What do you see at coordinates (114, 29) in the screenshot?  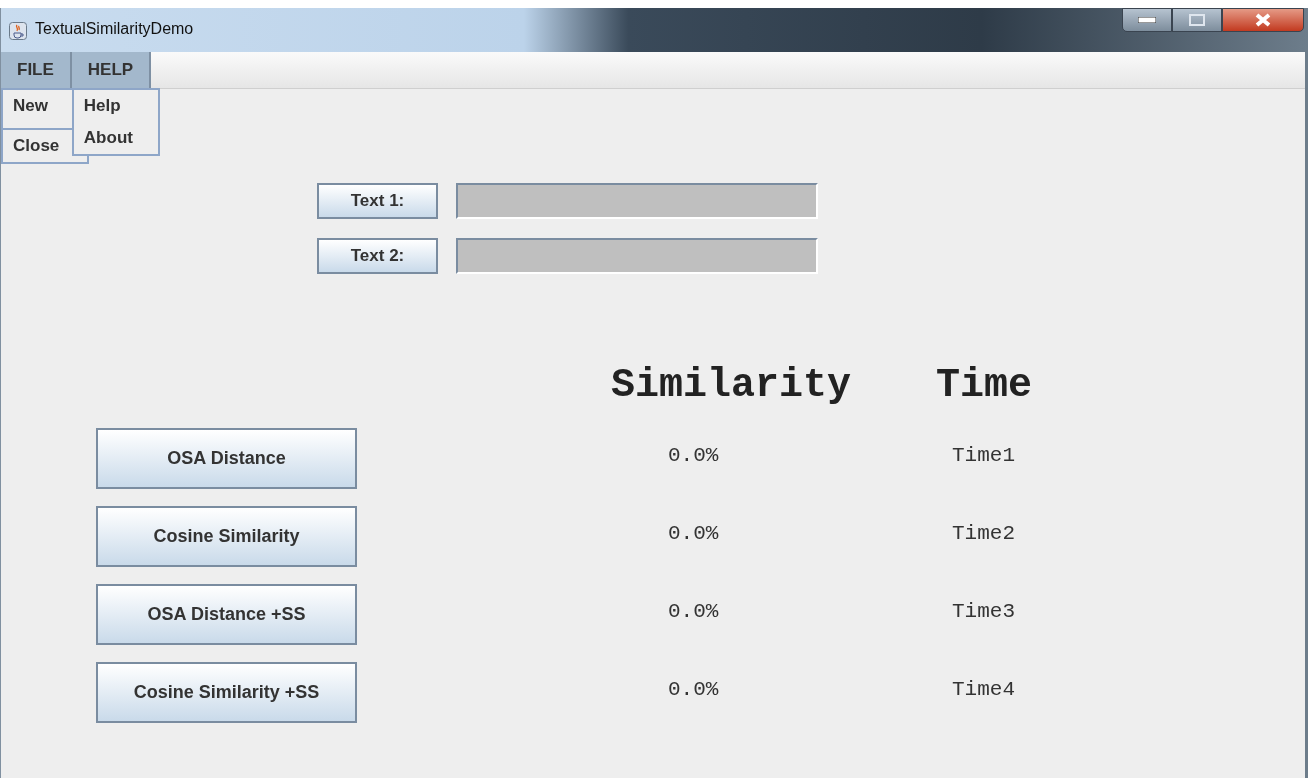 I see `window-title: TextualSimilarityDemo` at bounding box center [114, 29].